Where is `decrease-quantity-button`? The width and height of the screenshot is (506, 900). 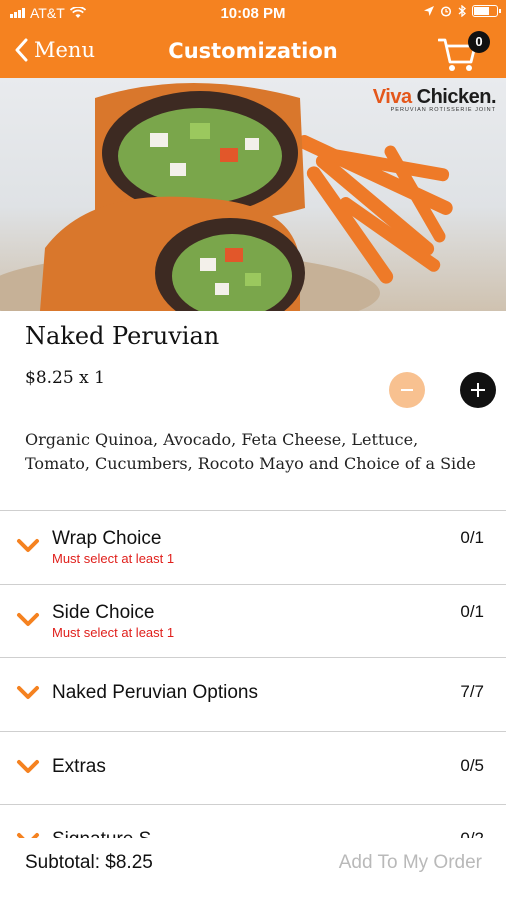
decrease-quantity-button is located at coordinates (407, 390).